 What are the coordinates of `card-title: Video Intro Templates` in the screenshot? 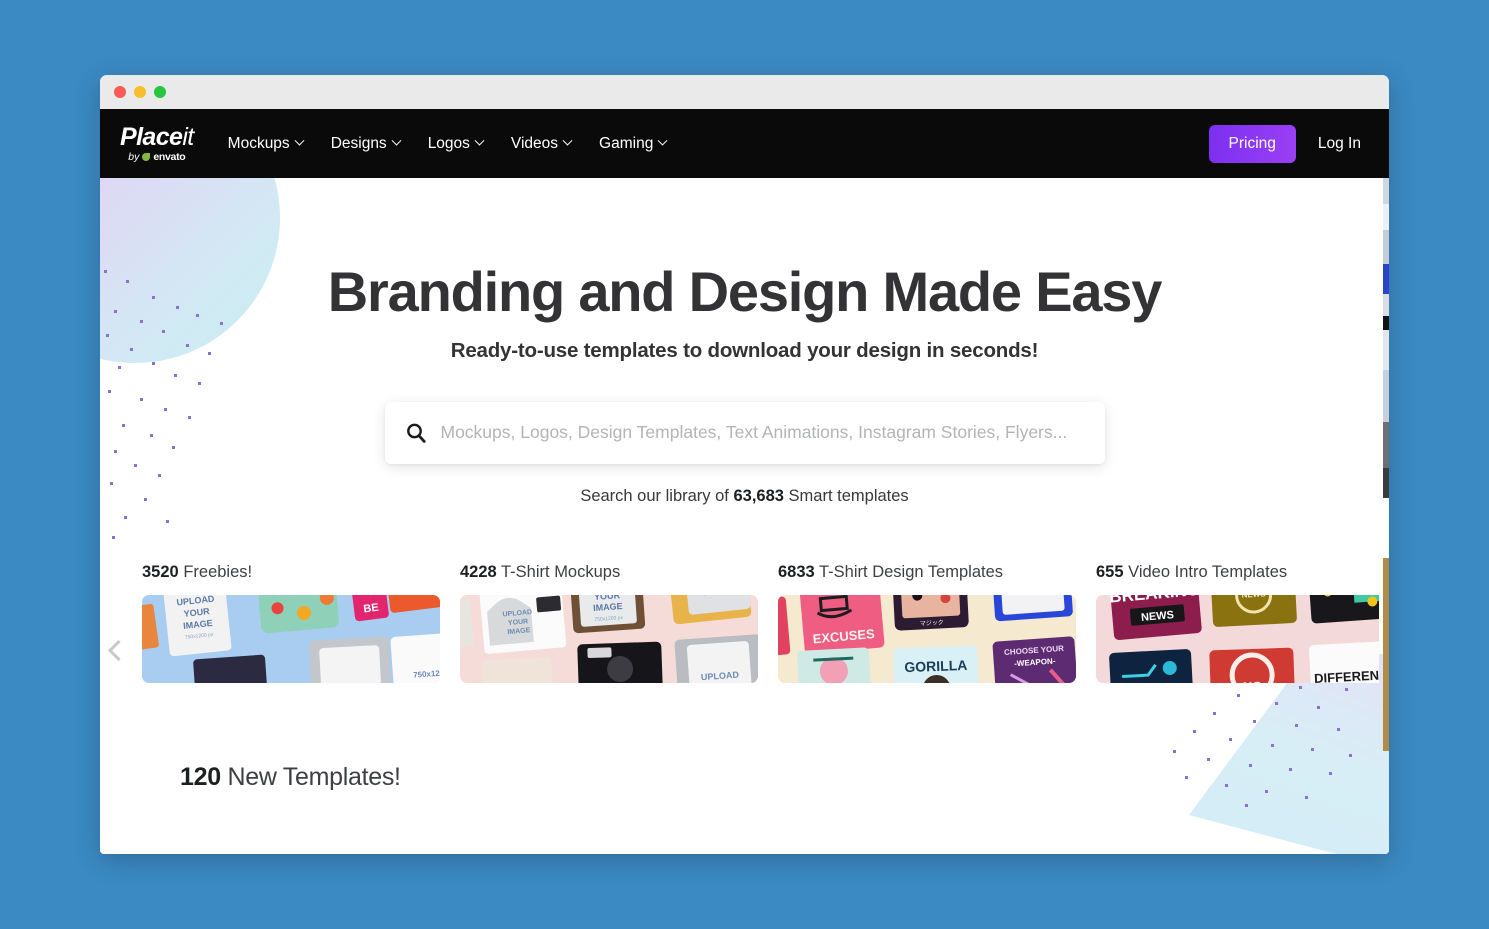 It's located at (1208, 571).